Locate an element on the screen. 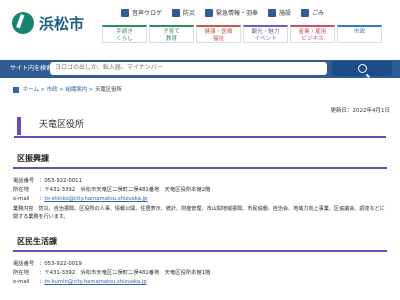  search-label: サイト内を検索 is located at coordinates (31, 68).